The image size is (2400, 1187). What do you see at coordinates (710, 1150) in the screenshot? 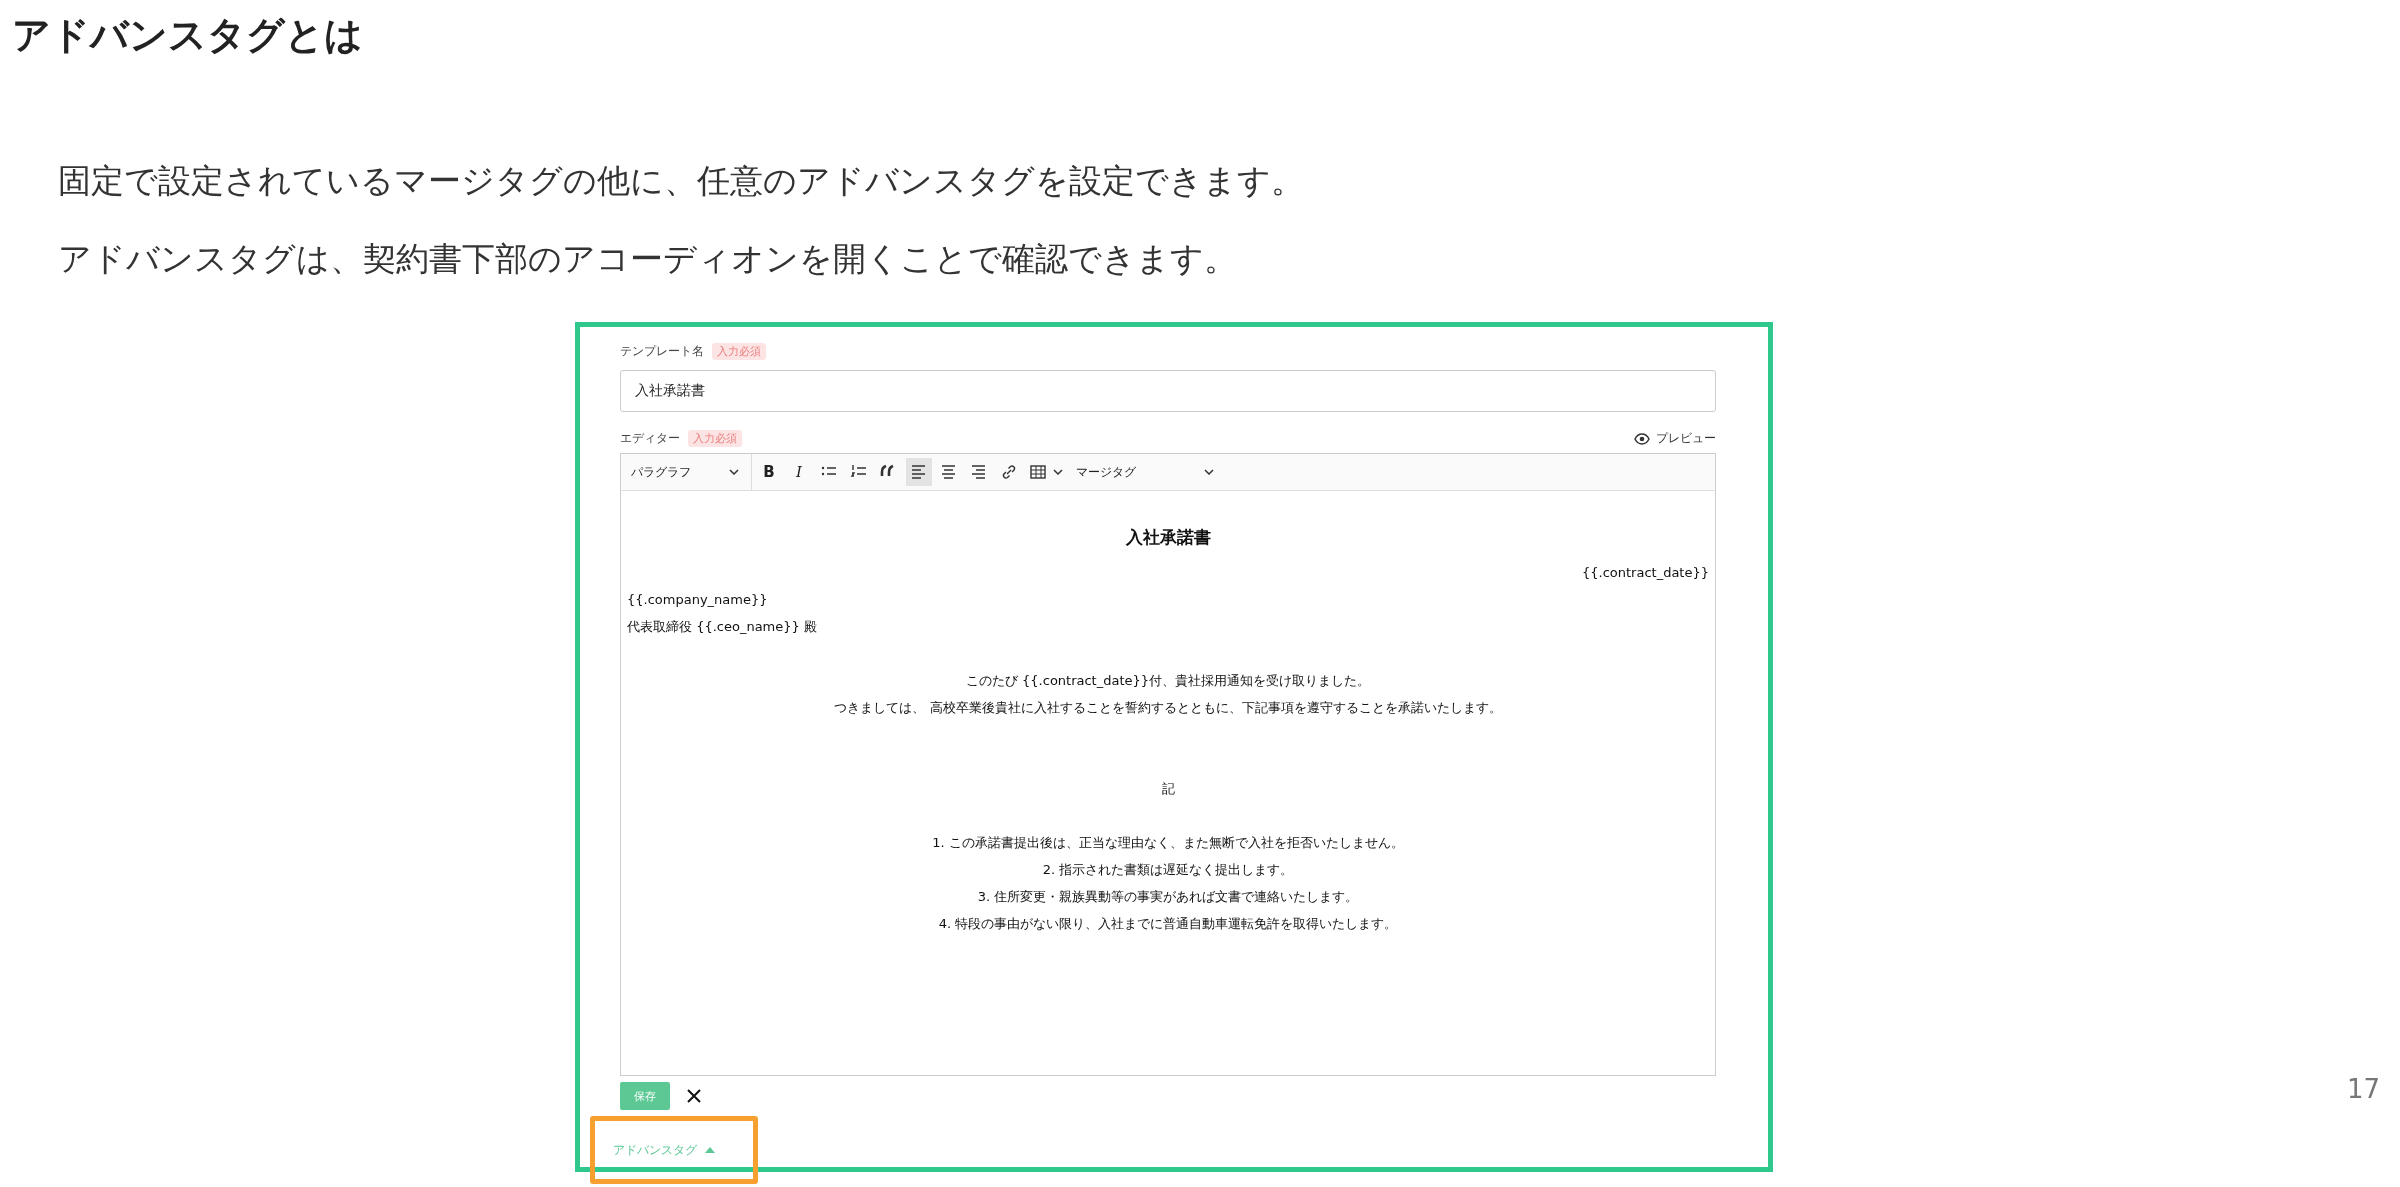
I see `caret-icon` at bounding box center [710, 1150].